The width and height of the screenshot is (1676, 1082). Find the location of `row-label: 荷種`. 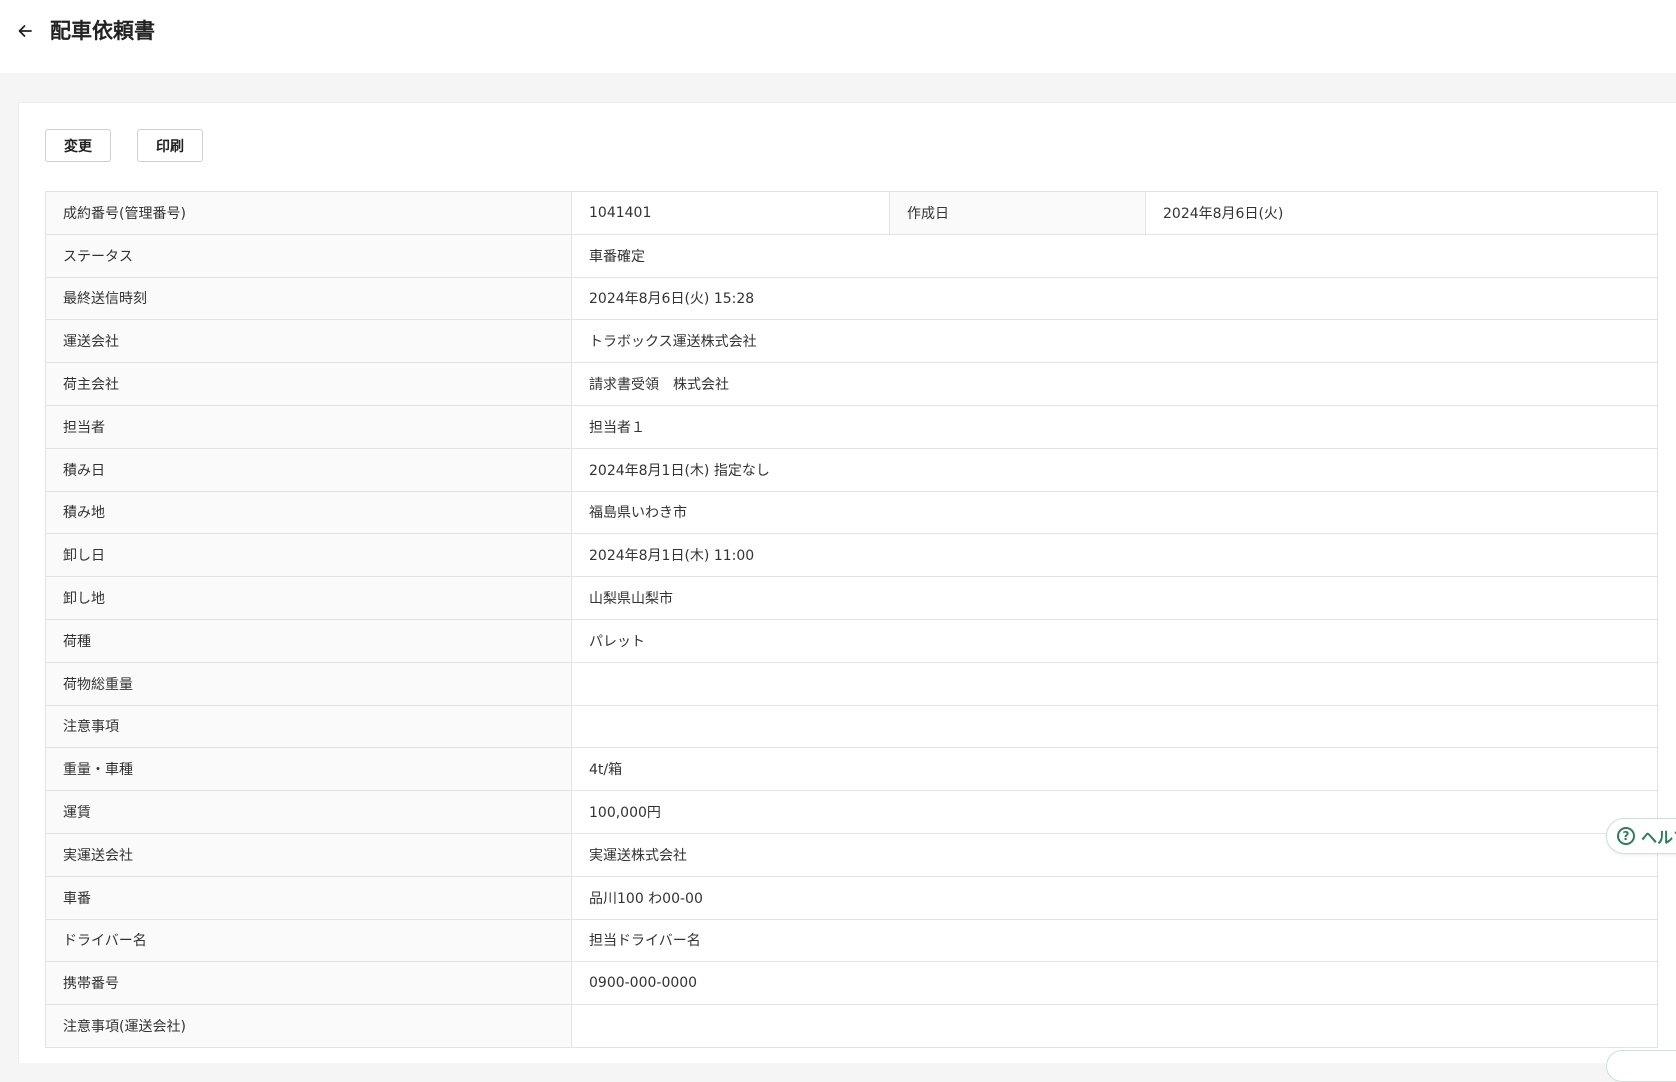

row-label: 荷種 is located at coordinates (309, 640).